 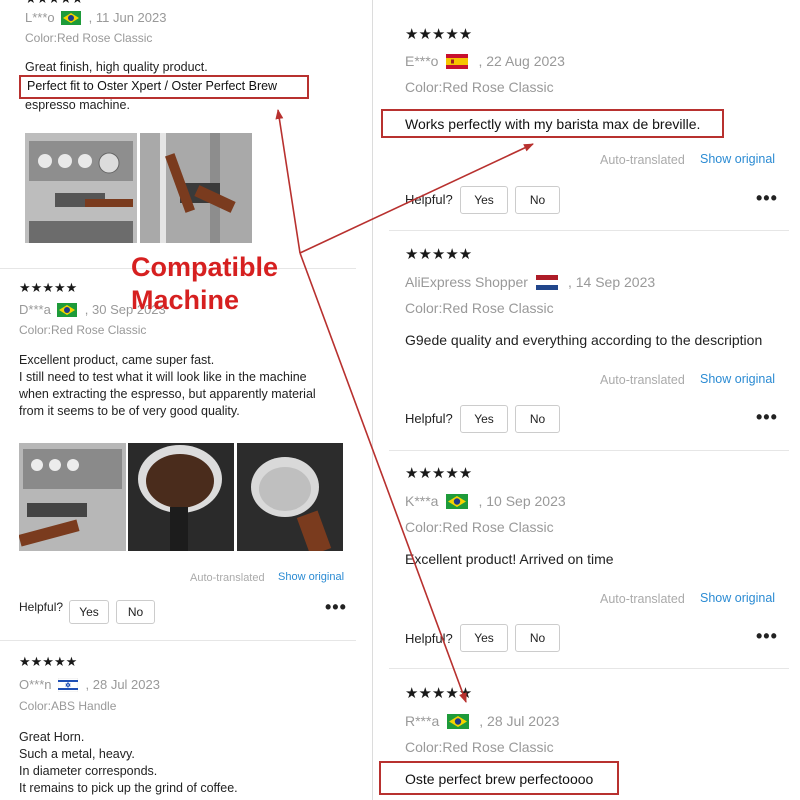 I want to click on reviewer-name: D***a, so click(x=35, y=309).